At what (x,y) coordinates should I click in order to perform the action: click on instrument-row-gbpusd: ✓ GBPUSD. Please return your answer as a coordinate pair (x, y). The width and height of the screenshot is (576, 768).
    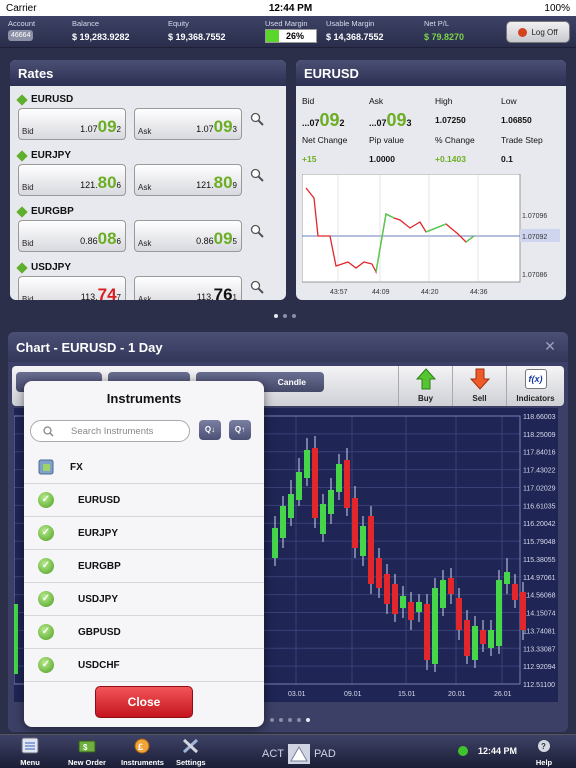
    Looking at the image, I should click on (144, 632).